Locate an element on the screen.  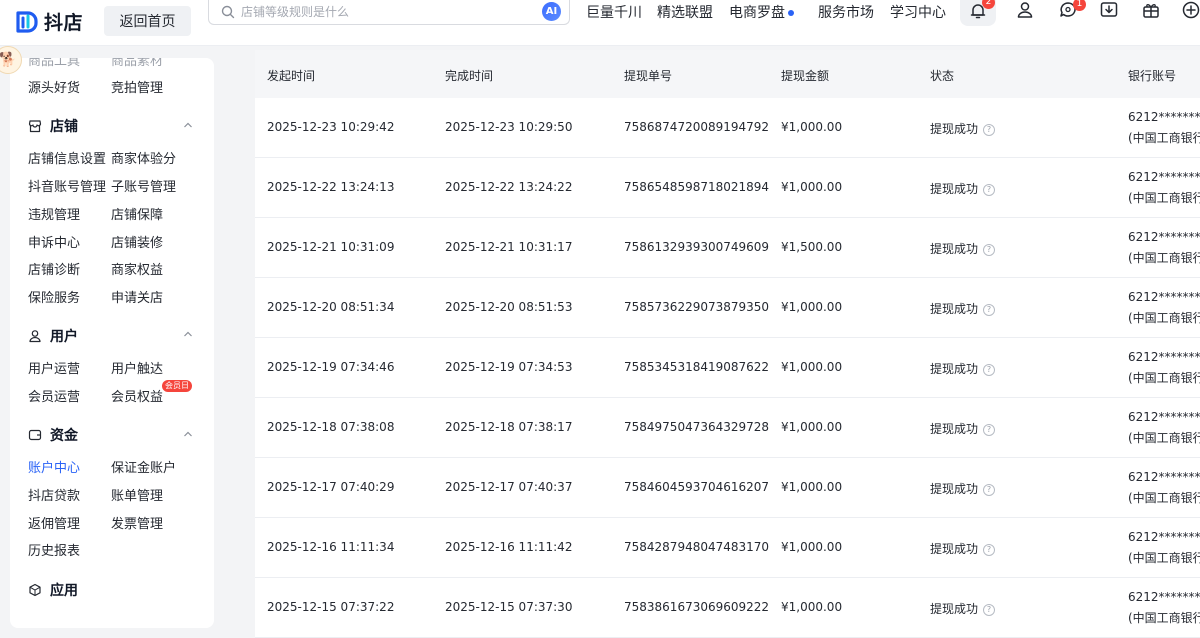
sidebar-item-member-operation: 会员运营 is located at coordinates (54, 395).